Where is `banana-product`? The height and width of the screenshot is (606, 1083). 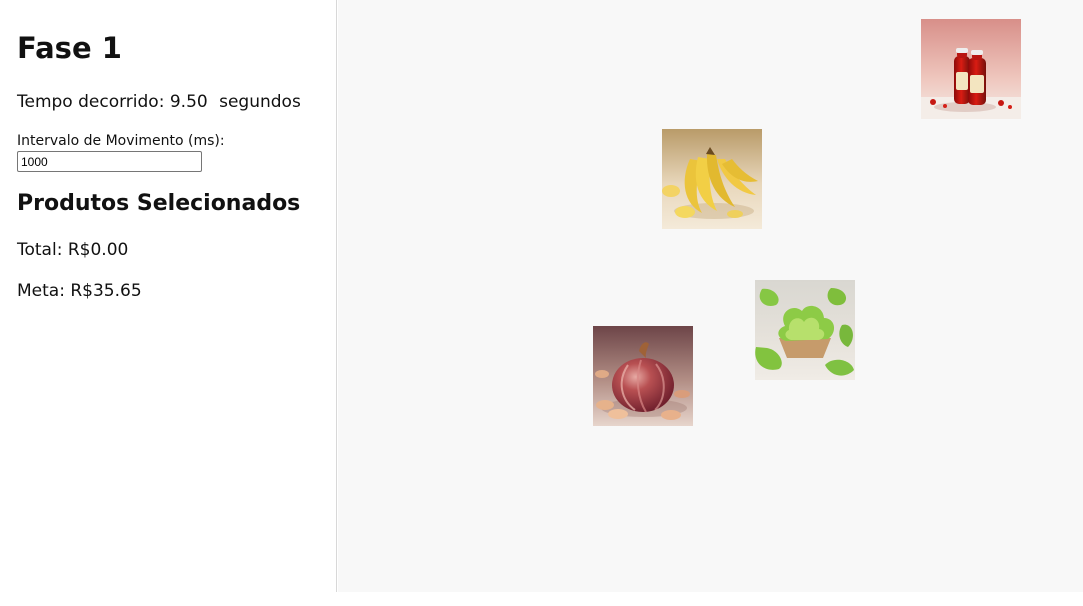
banana-product is located at coordinates (712, 179).